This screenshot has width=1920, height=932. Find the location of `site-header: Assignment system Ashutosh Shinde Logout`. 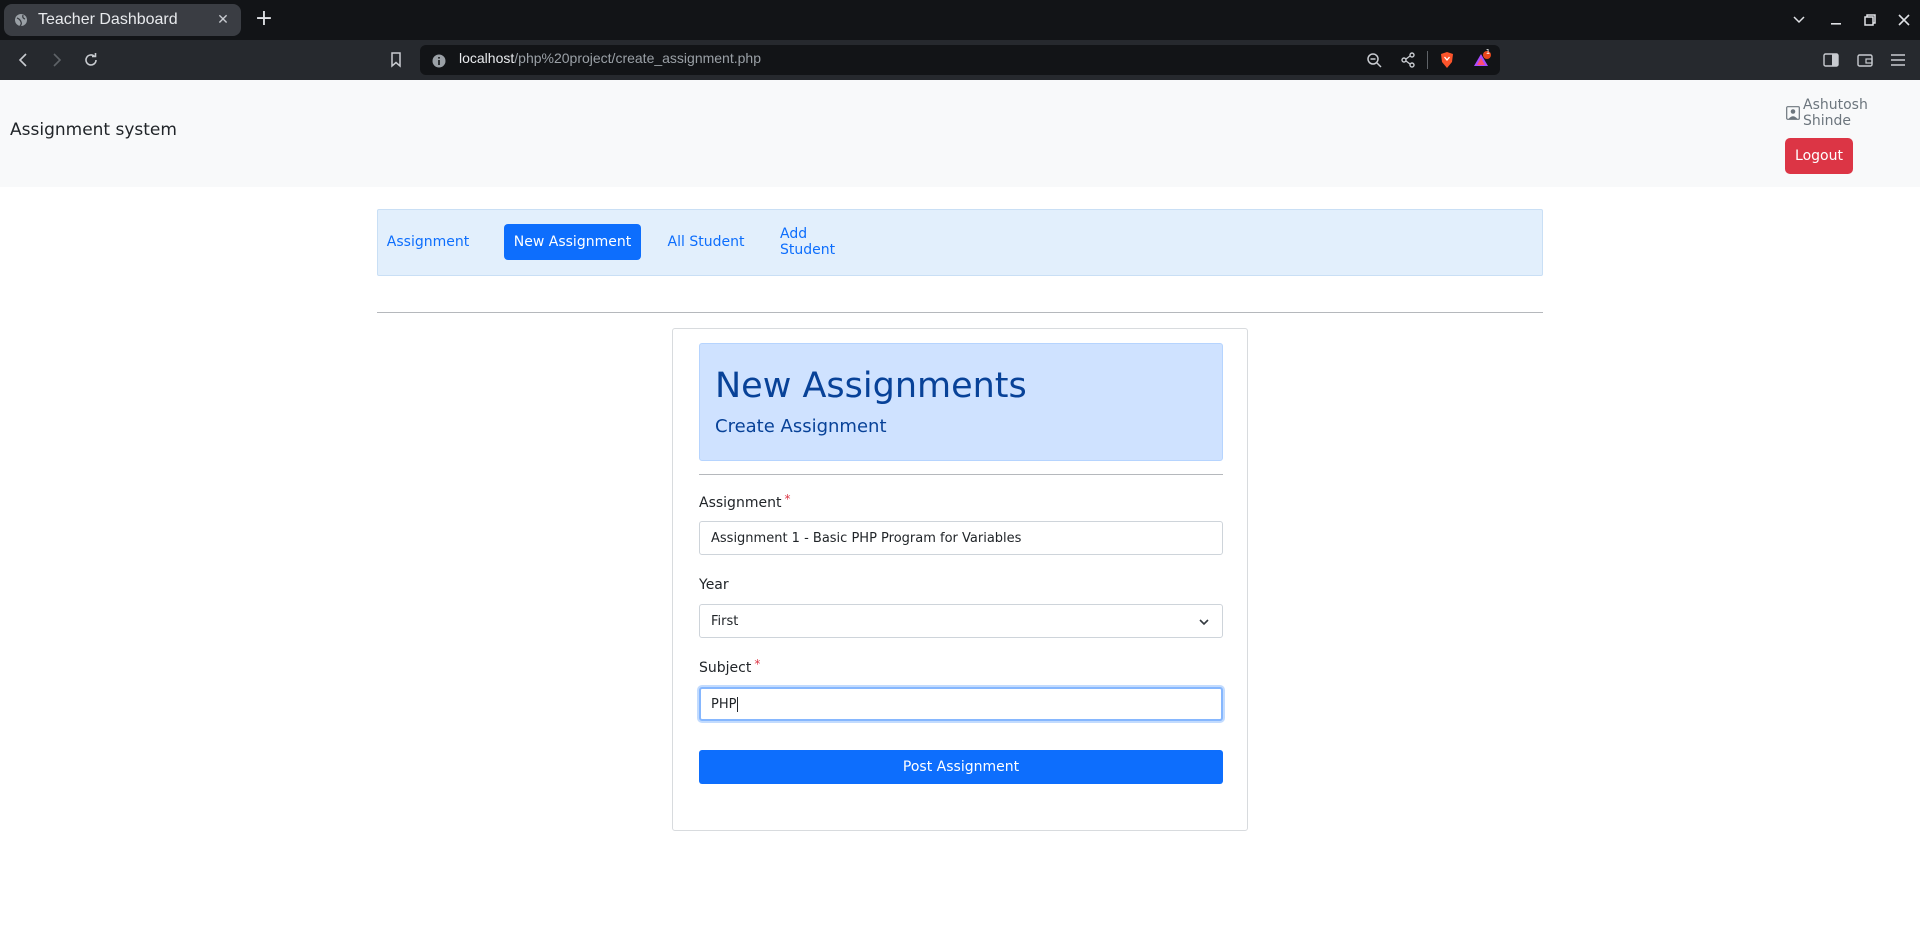

site-header: Assignment system Ashutosh Shinde Logout is located at coordinates (960, 133).